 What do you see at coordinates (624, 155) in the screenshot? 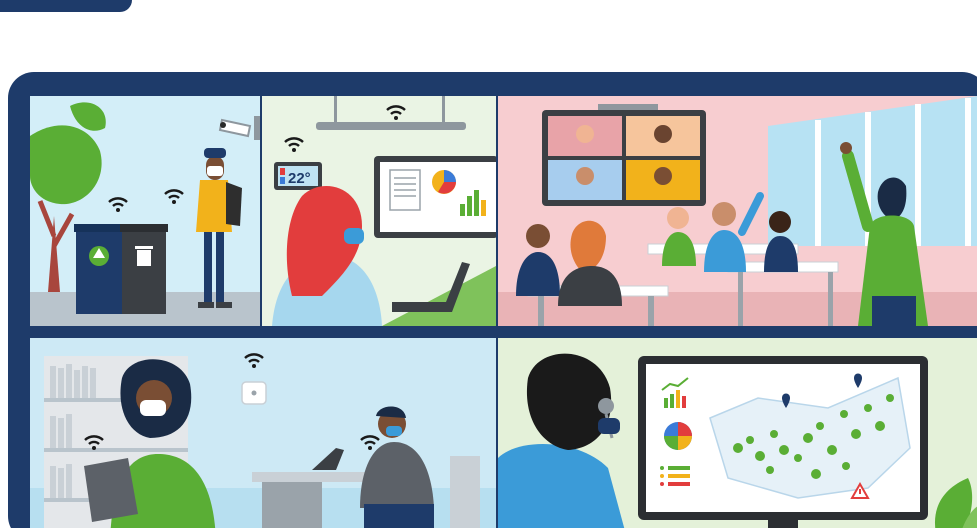
I see `video-conference-screen` at bounding box center [624, 155].